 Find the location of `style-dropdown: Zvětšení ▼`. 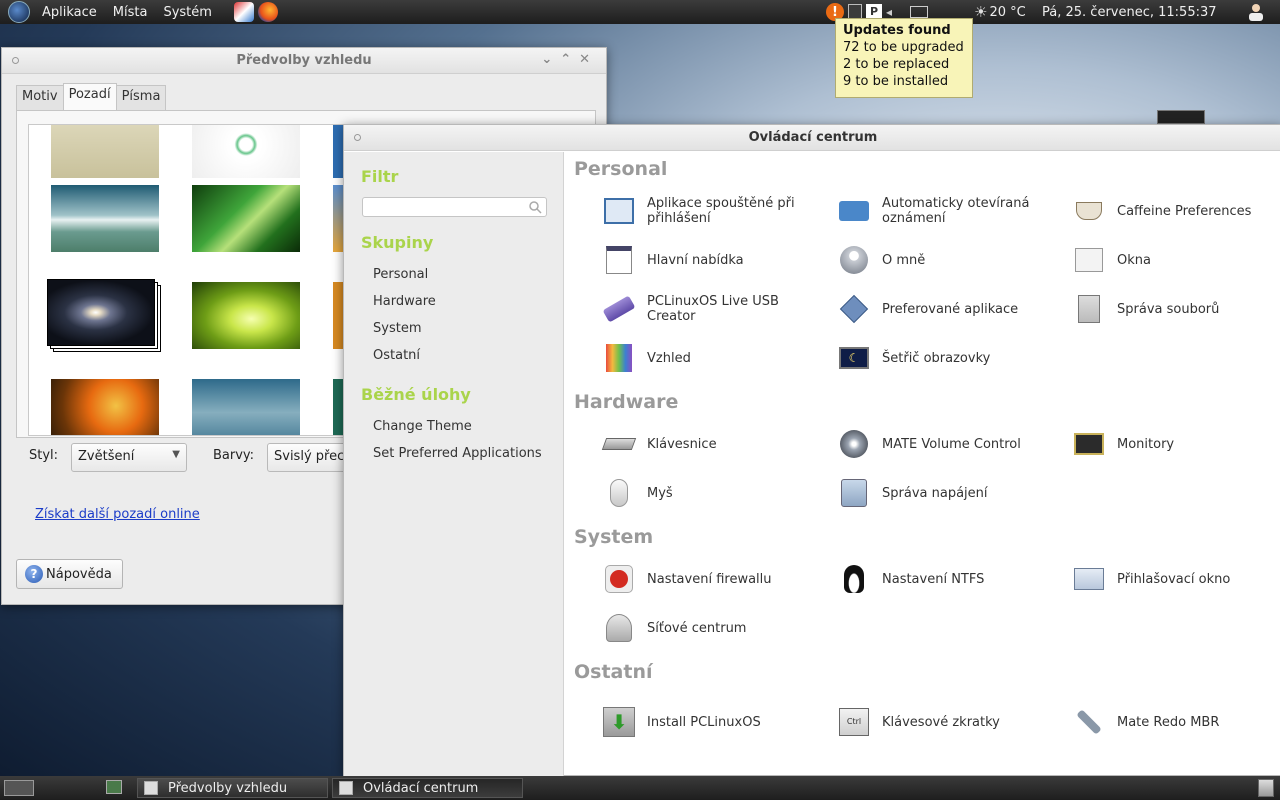

style-dropdown: Zvětšení ▼ is located at coordinates (129, 457).